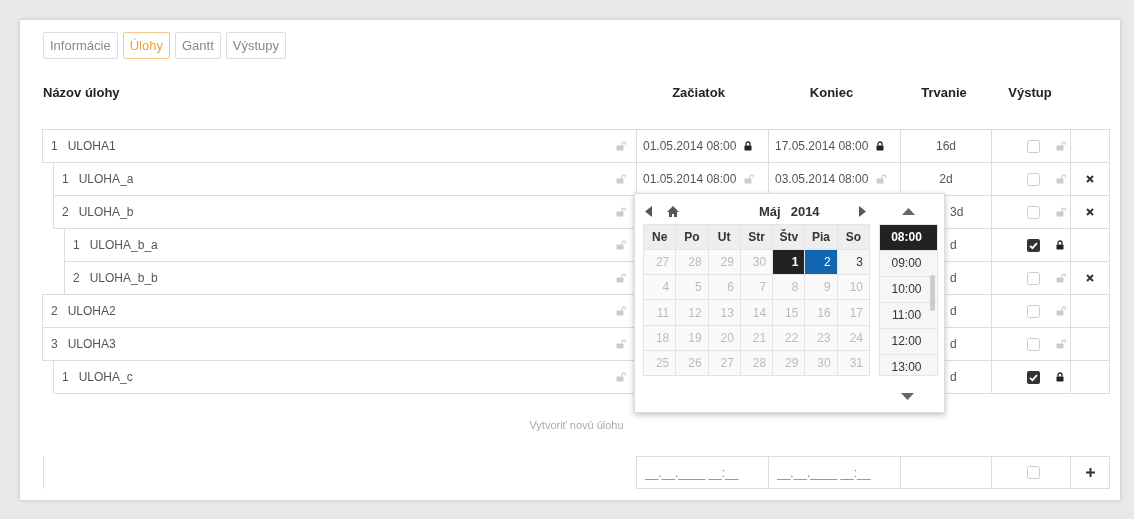 The width and height of the screenshot is (1134, 519). Describe the element at coordinates (702, 472) in the screenshot. I see `start-date-field: __.__.____ __:__` at that location.